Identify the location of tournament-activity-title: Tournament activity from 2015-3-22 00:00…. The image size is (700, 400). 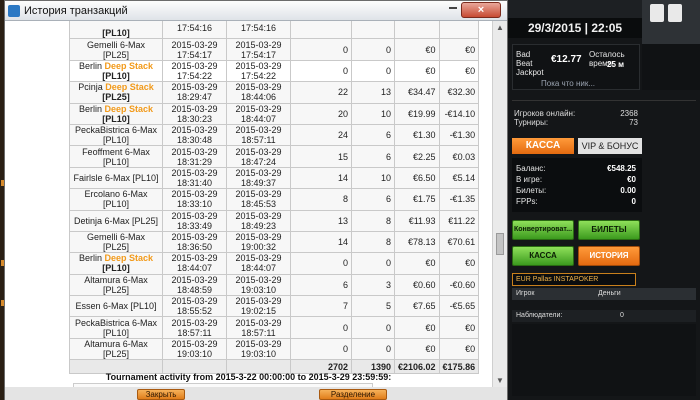
(248, 377).